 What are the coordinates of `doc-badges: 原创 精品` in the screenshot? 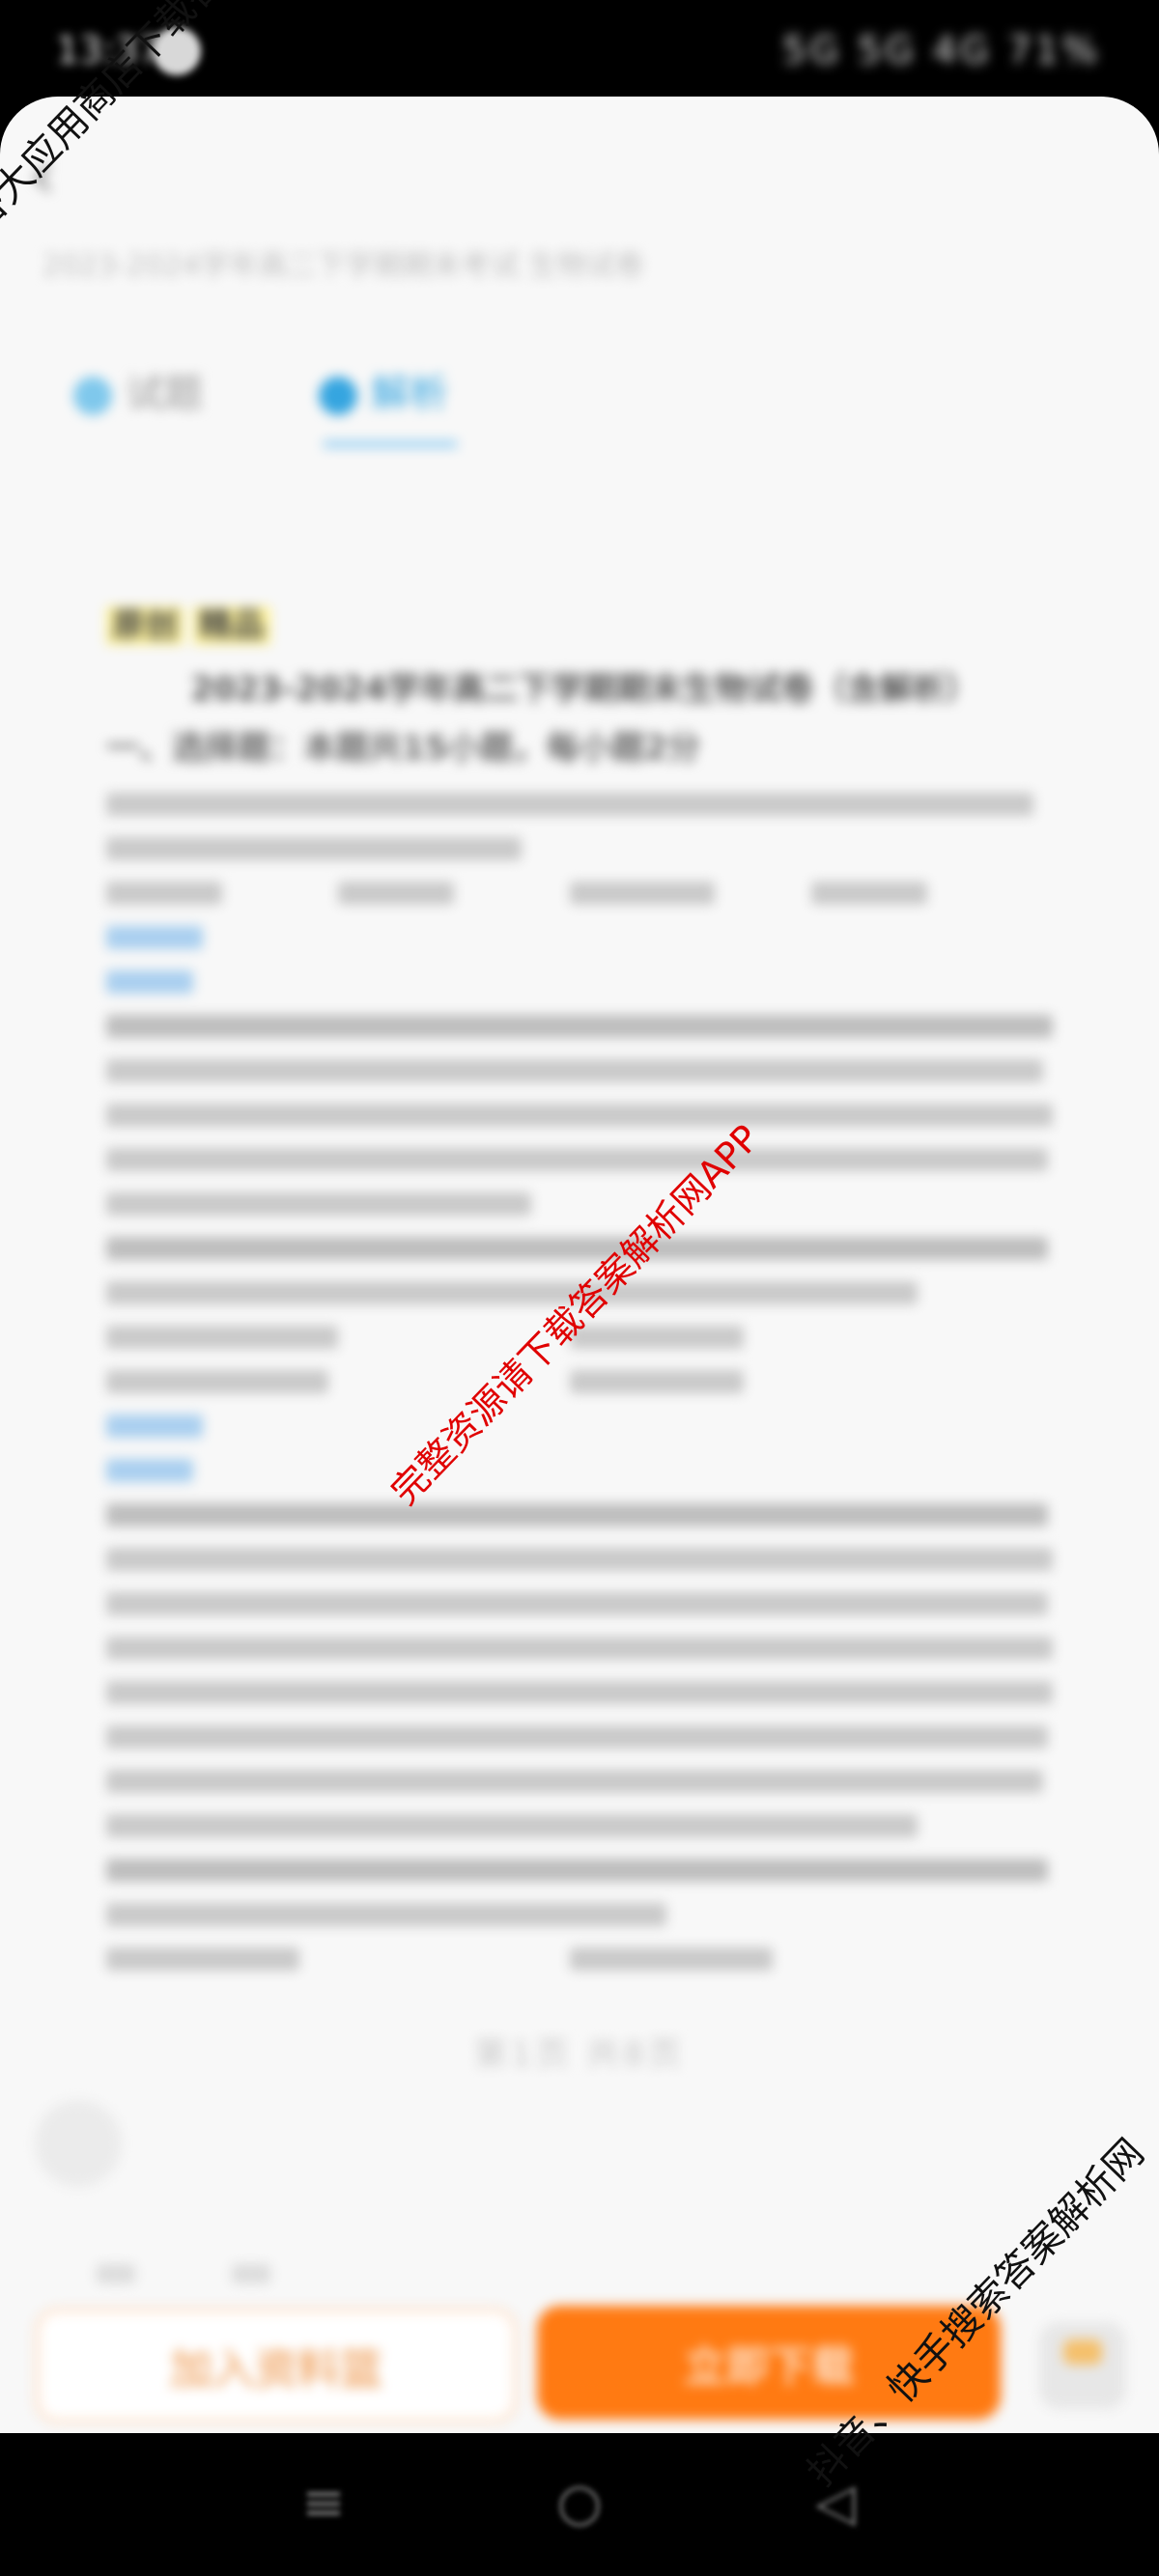 It's located at (584, 628).